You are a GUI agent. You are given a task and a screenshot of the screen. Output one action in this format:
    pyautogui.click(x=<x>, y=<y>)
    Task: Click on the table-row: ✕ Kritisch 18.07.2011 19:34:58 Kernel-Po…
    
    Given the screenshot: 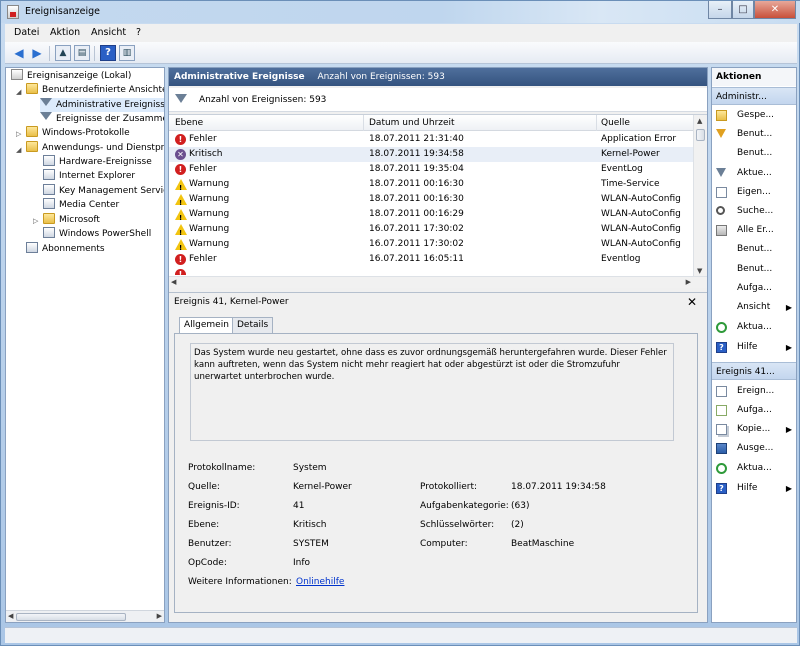 What is the action you would take?
    pyautogui.click(x=431, y=154)
    